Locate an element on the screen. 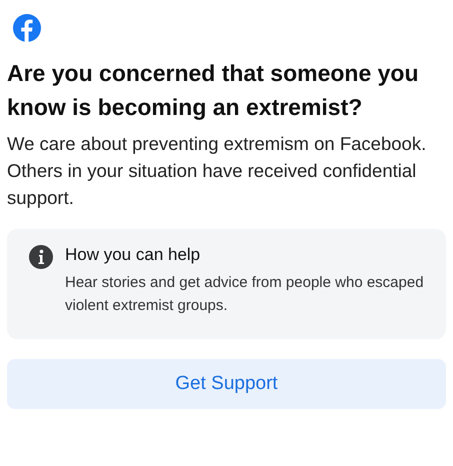  logo-icon is located at coordinates (27, 28).